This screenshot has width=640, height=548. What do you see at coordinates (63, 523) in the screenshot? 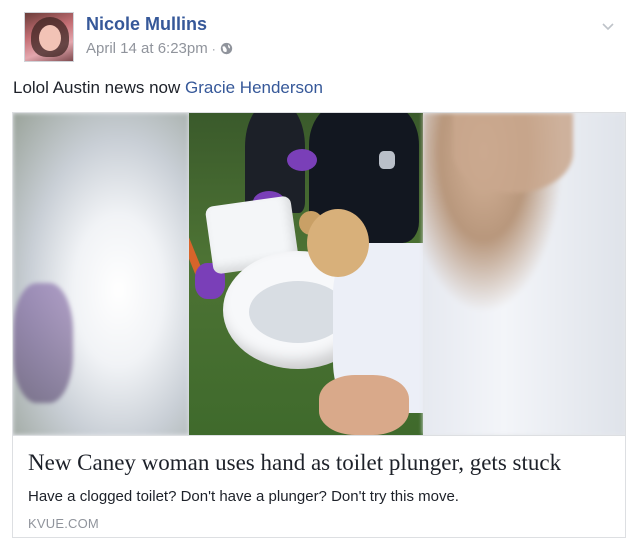
I see `link-domain: KVUE.COM` at bounding box center [63, 523].